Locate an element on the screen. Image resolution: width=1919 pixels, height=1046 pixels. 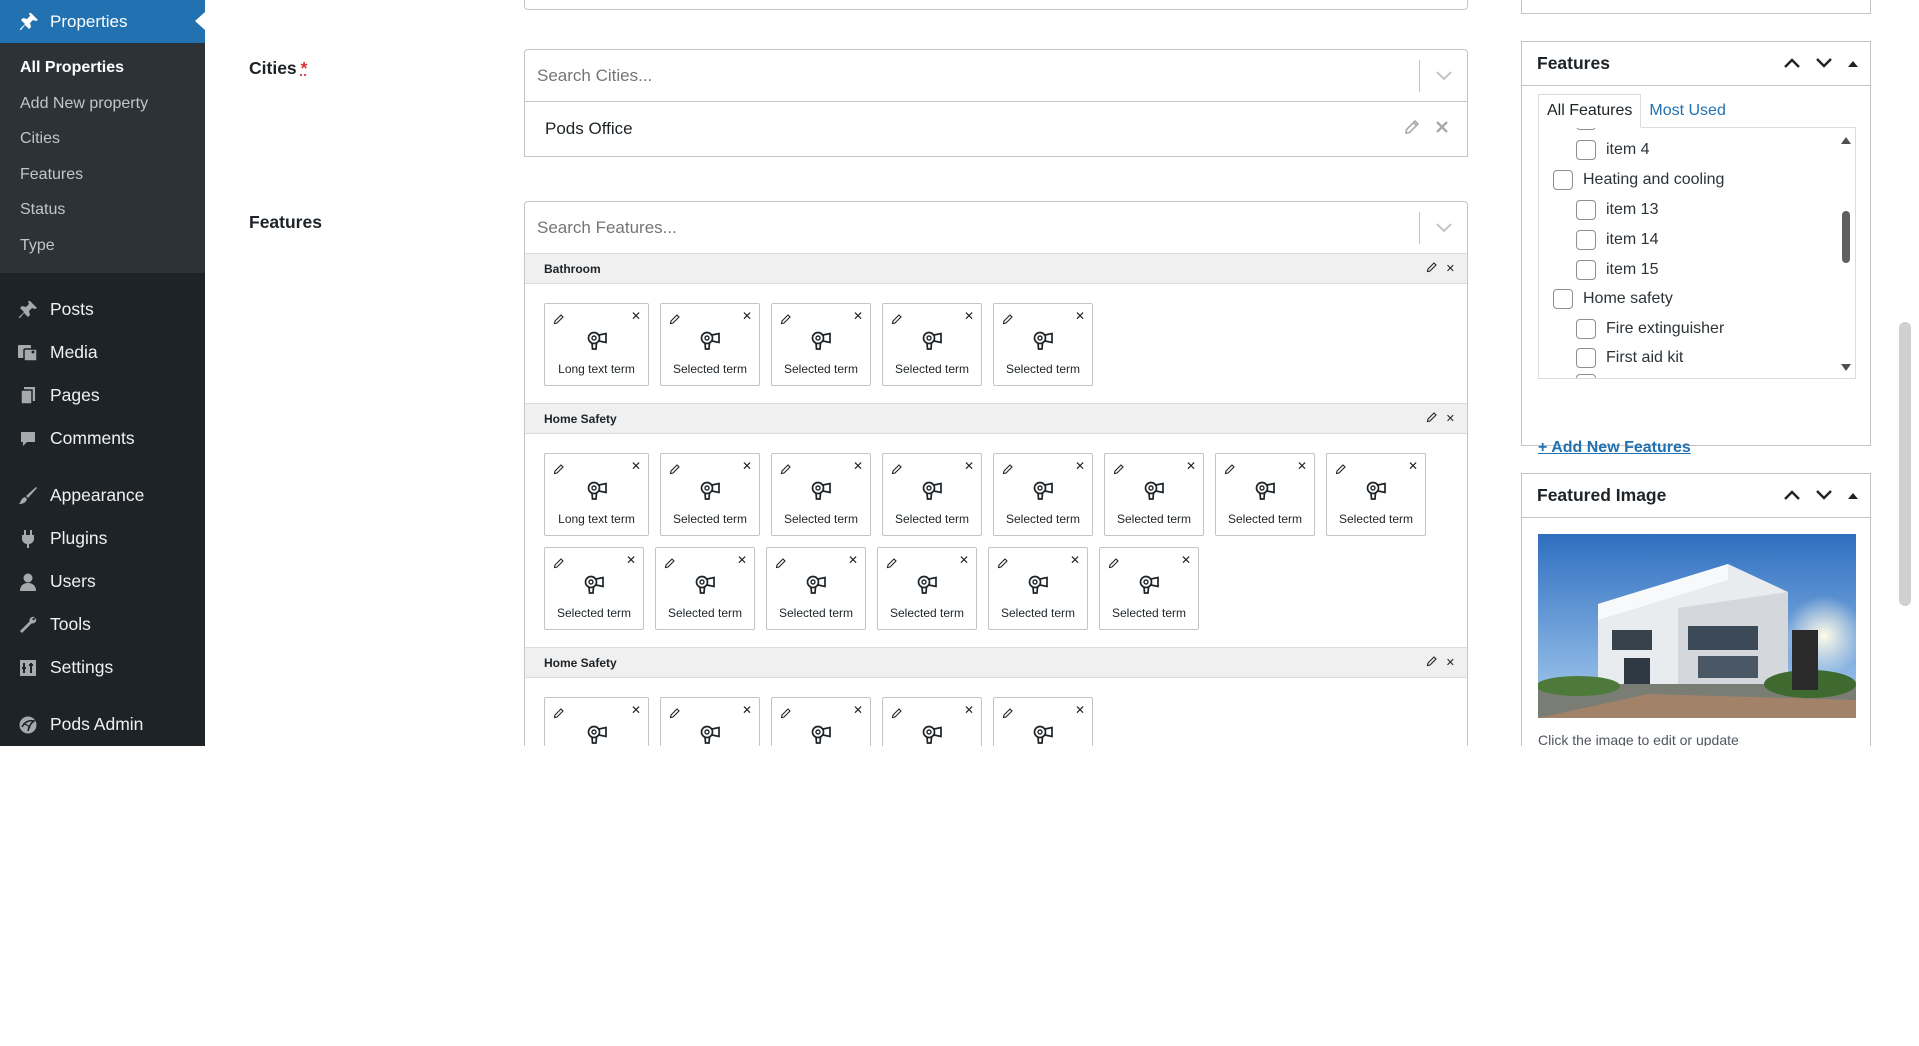
menu-item-media: Media is located at coordinates (102, 352).